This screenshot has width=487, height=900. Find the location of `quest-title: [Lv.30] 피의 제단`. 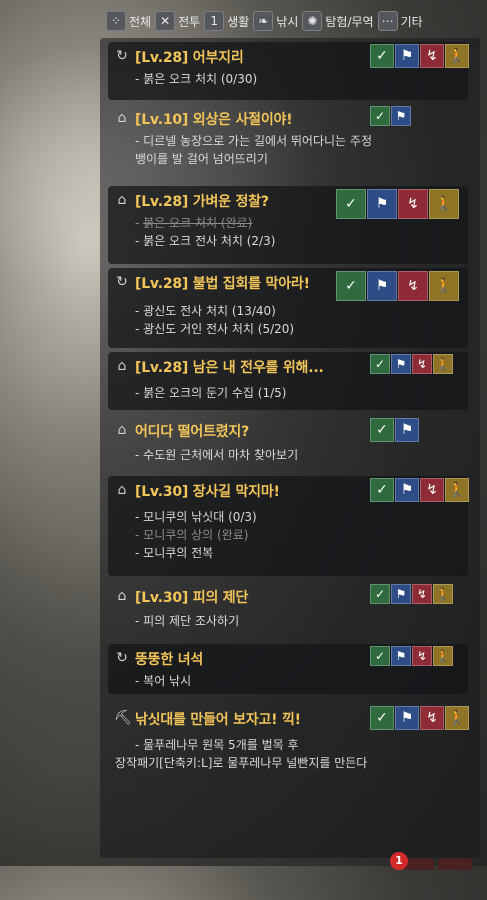

quest-title: [Lv.30] 피의 제단 is located at coordinates (192, 598).